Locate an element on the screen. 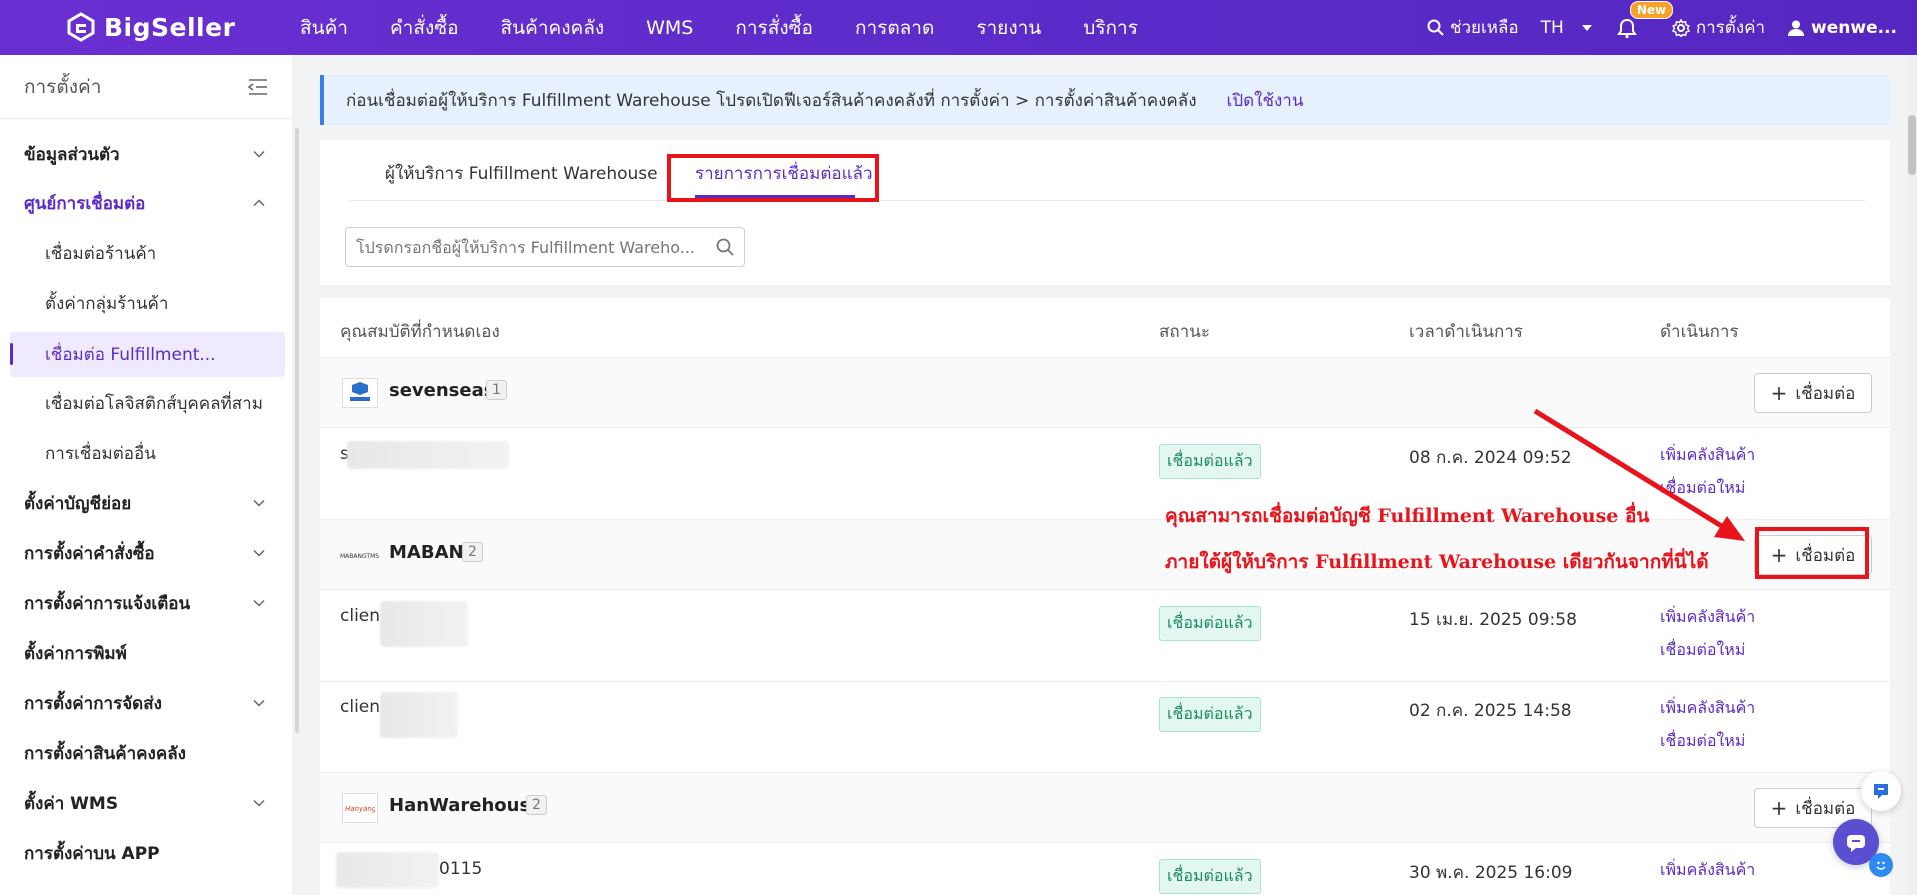  help-link: ช่วยเหลือ is located at coordinates (1473, 27).